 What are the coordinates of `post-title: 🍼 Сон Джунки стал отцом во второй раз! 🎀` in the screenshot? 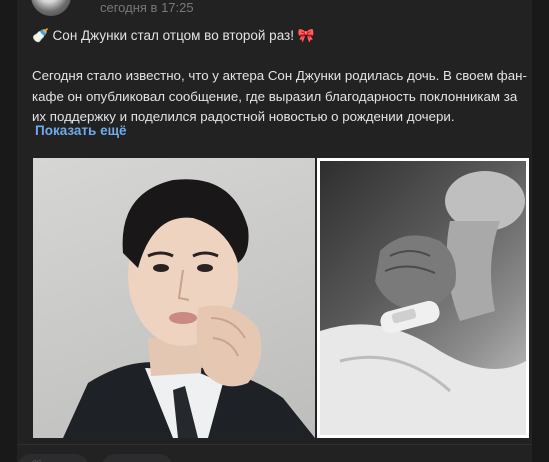 It's located at (173, 35).